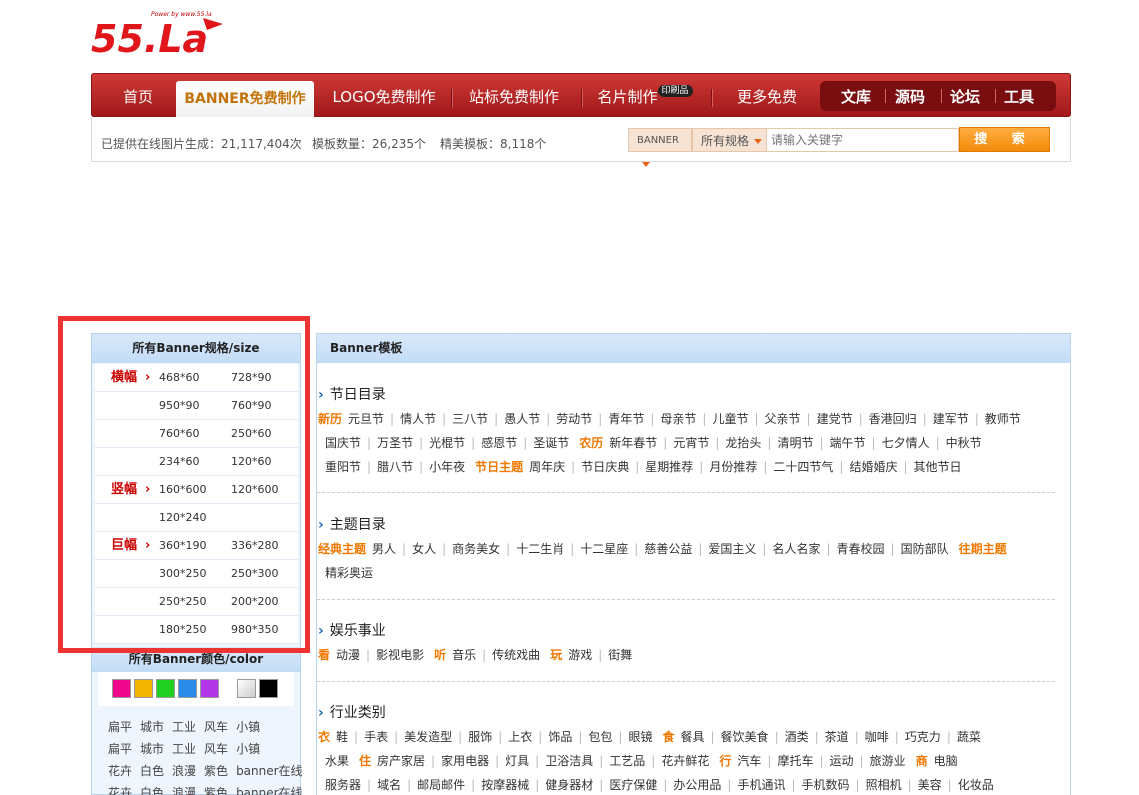 Image resolution: width=1139 pixels, height=795 pixels. I want to click on category-label: 新历, so click(330, 419).